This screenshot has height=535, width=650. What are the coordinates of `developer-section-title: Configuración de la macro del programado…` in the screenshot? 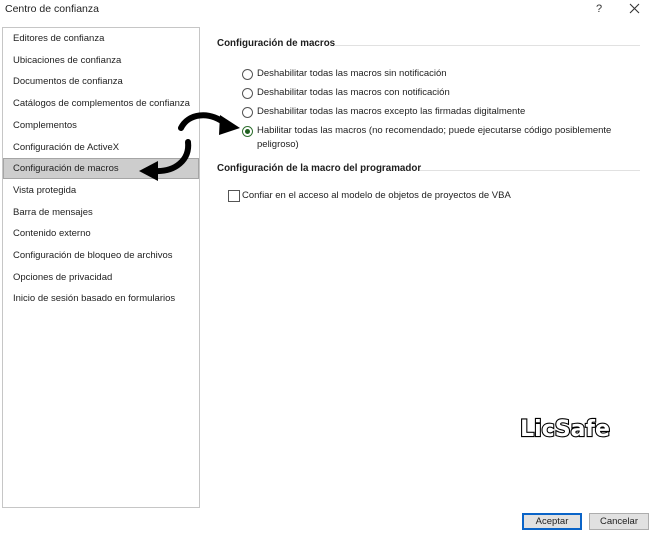 It's located at (319, 168).